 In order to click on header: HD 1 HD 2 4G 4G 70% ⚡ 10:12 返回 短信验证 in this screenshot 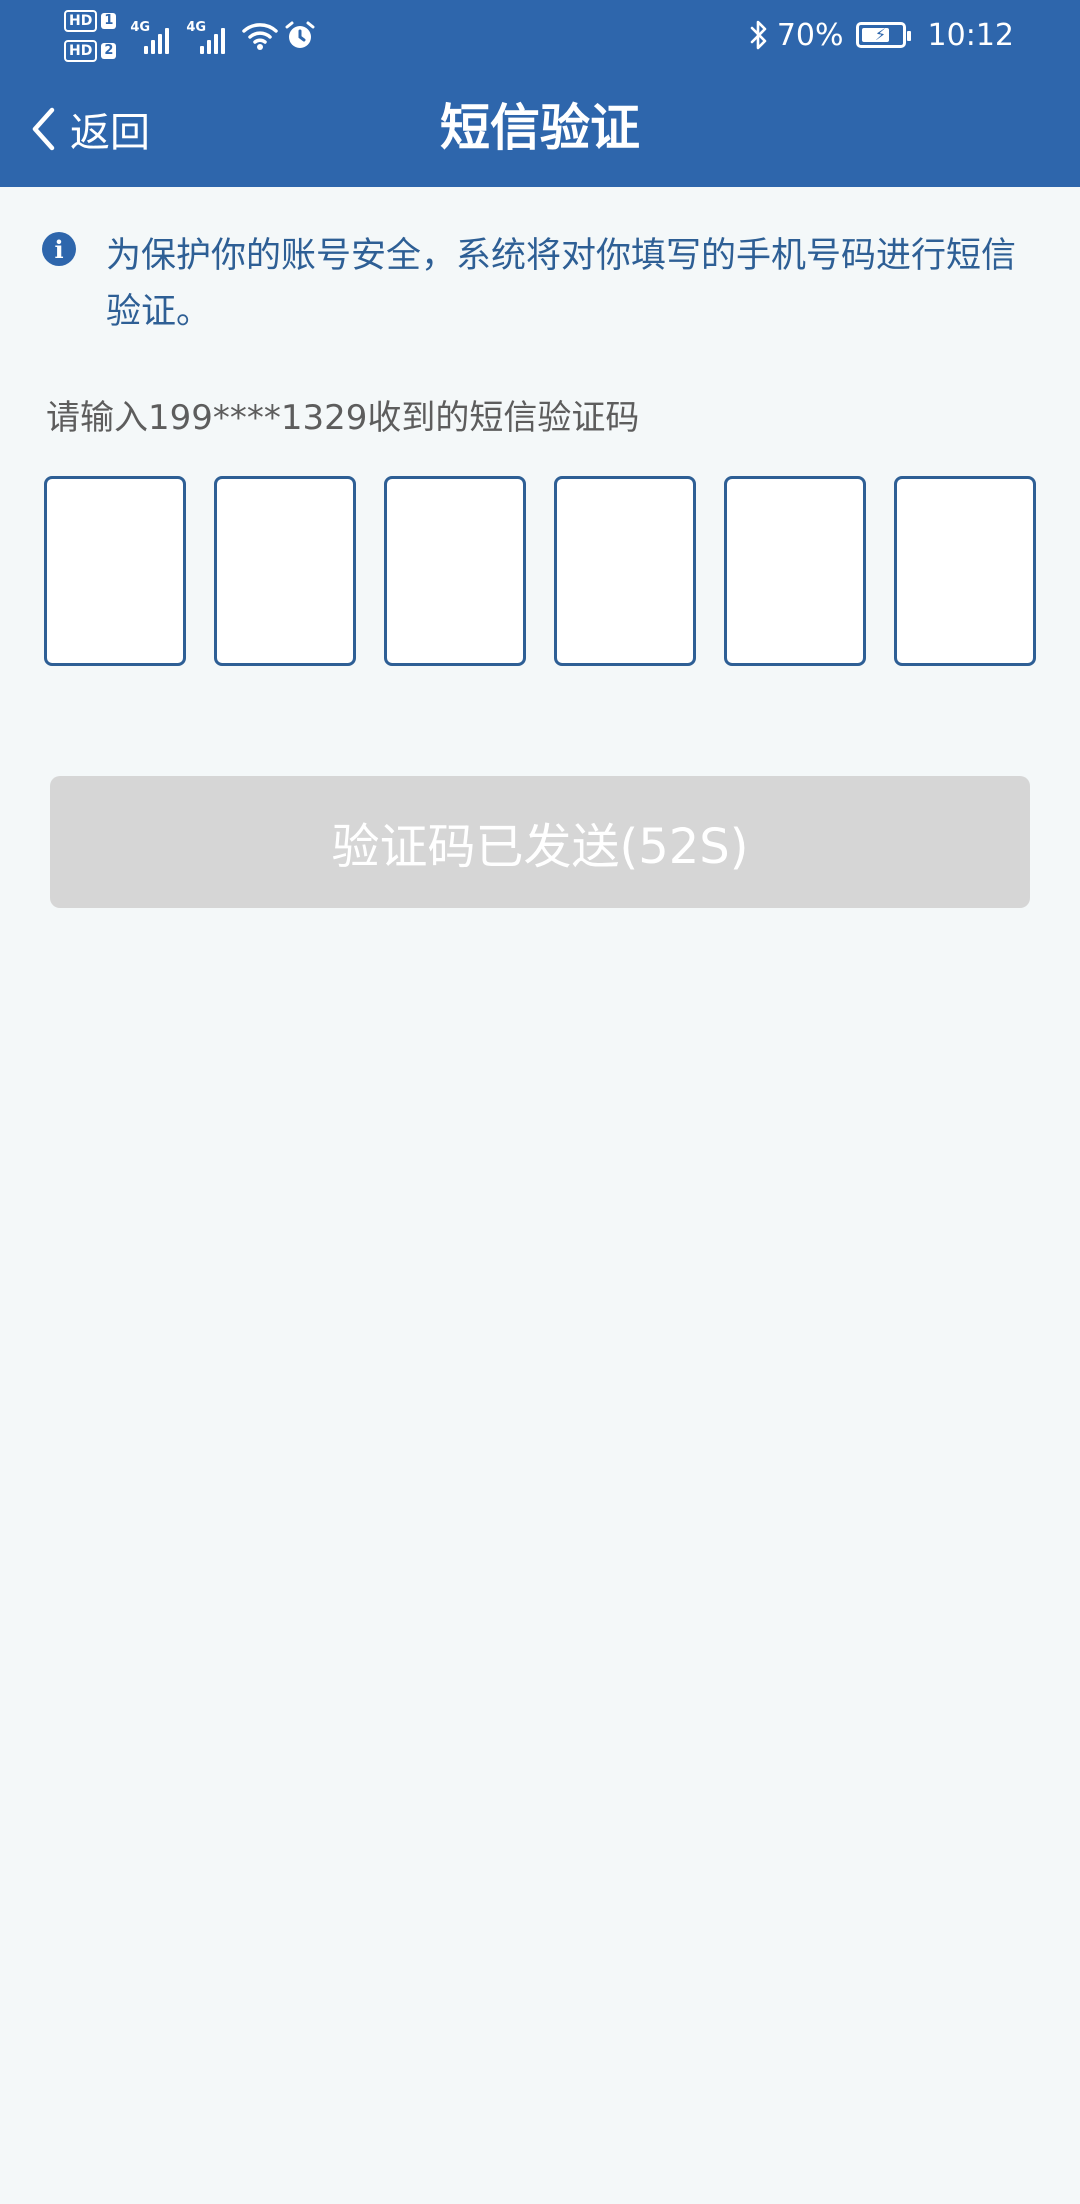, I will do `click(540, 93)`.